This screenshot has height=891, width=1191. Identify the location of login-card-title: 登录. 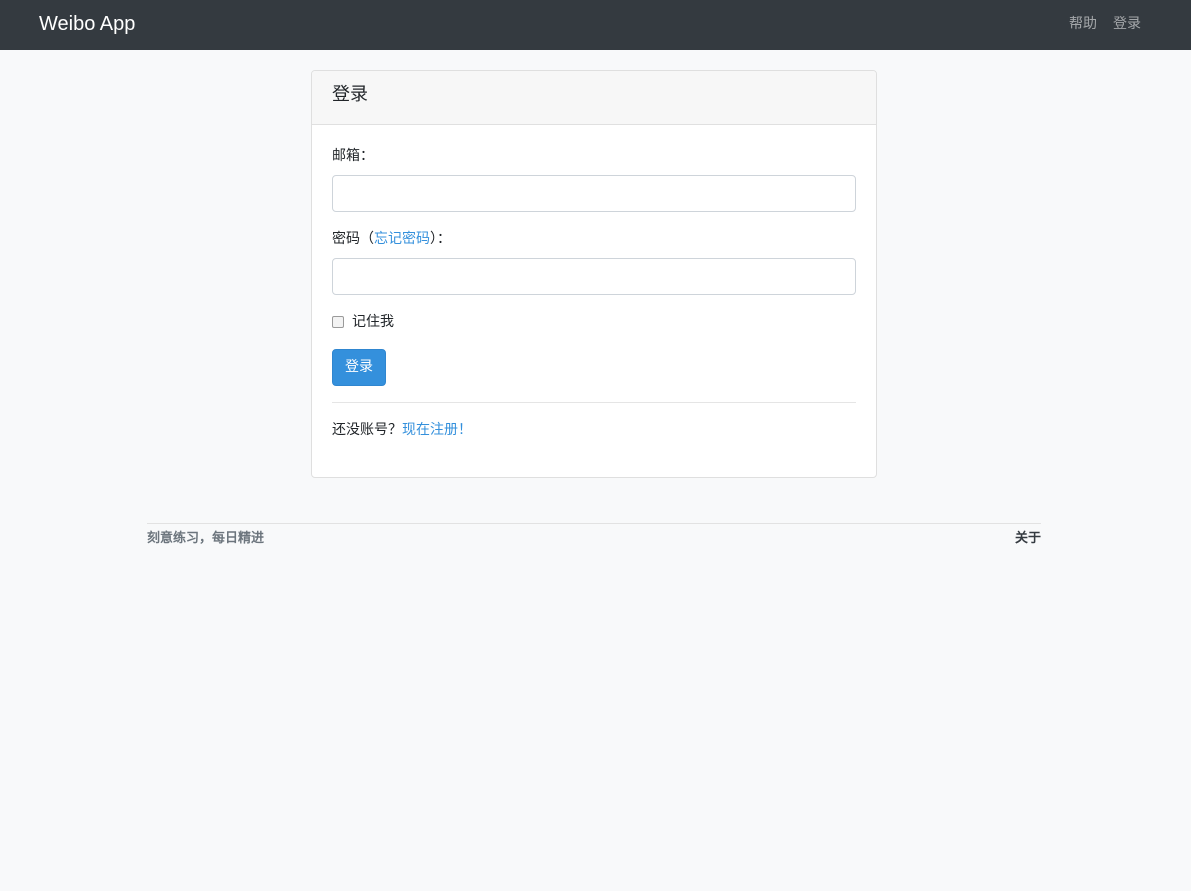
(350, 94).